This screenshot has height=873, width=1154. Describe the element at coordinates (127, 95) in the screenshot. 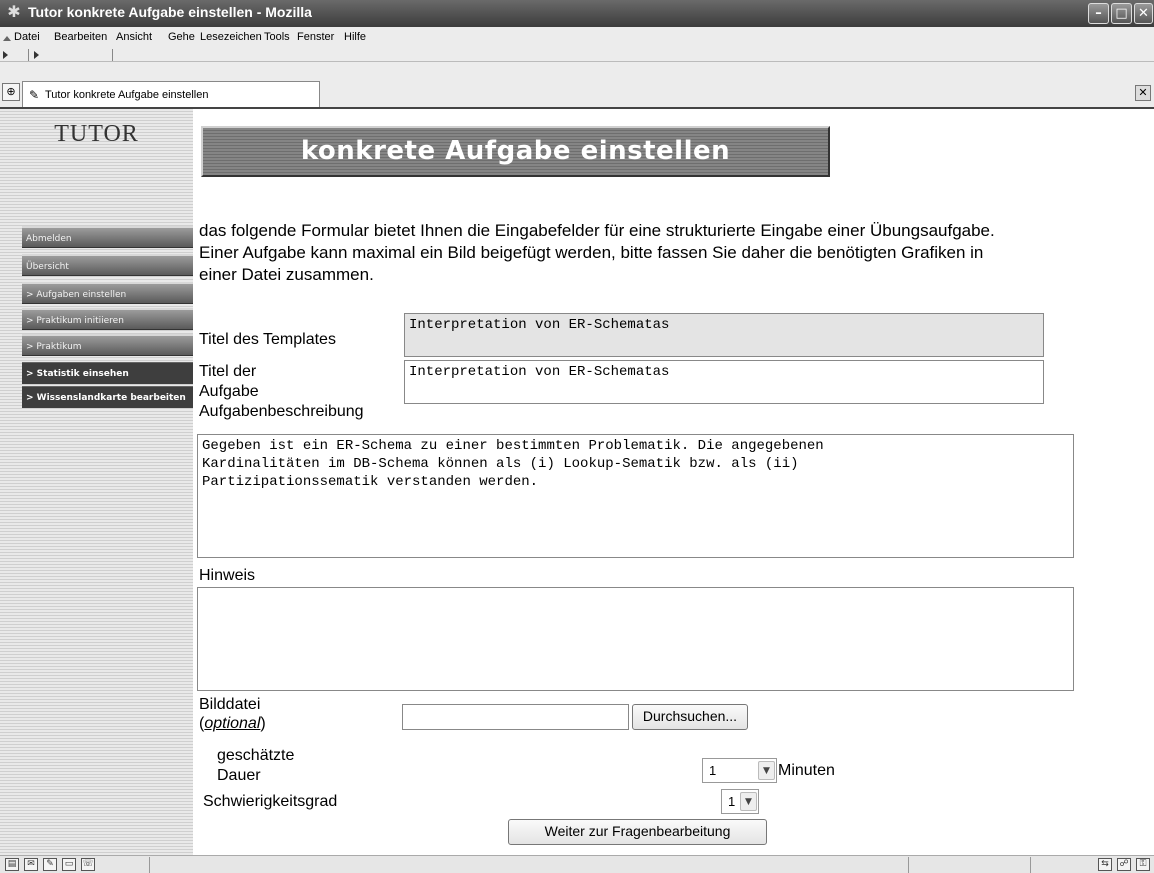

I see `tab-label: Tutor konkrete Aufgabe einstellen` at that location.